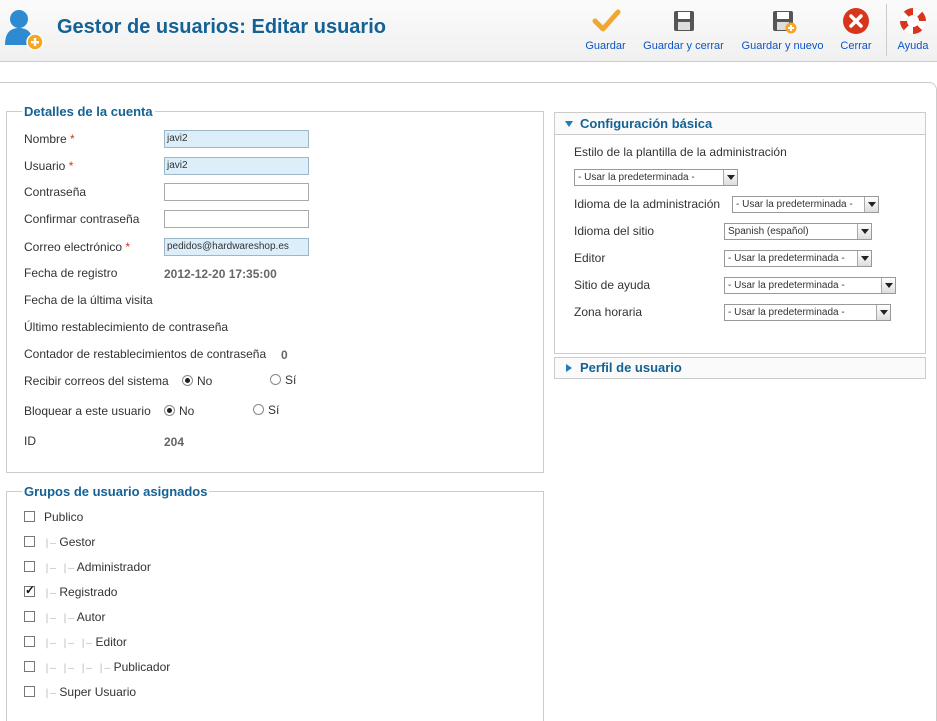 The image size is (937, 721). What do you see at coordinates (75, 643) in the screenshot?
I see `group-row-editor: |— |— |— Editor` at bounding box center [75, 643].